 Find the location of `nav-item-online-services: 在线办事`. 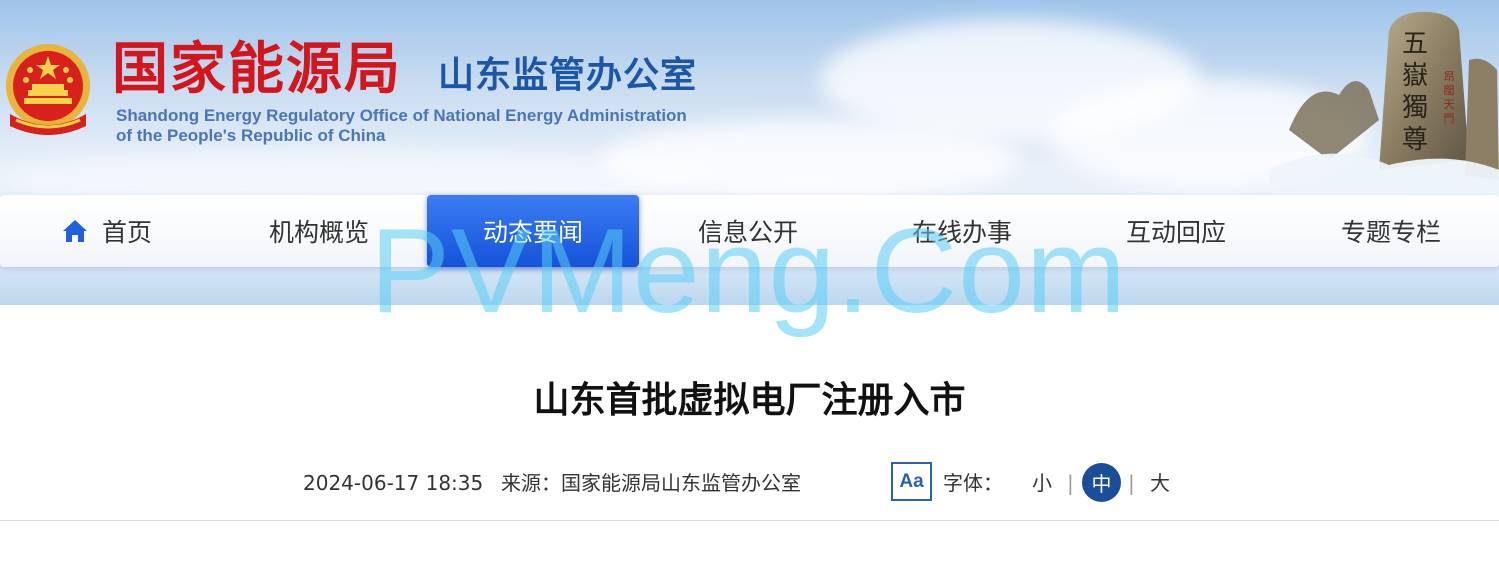

nav-item-online-services: 在线办事 is located at coordinates (962, 231).